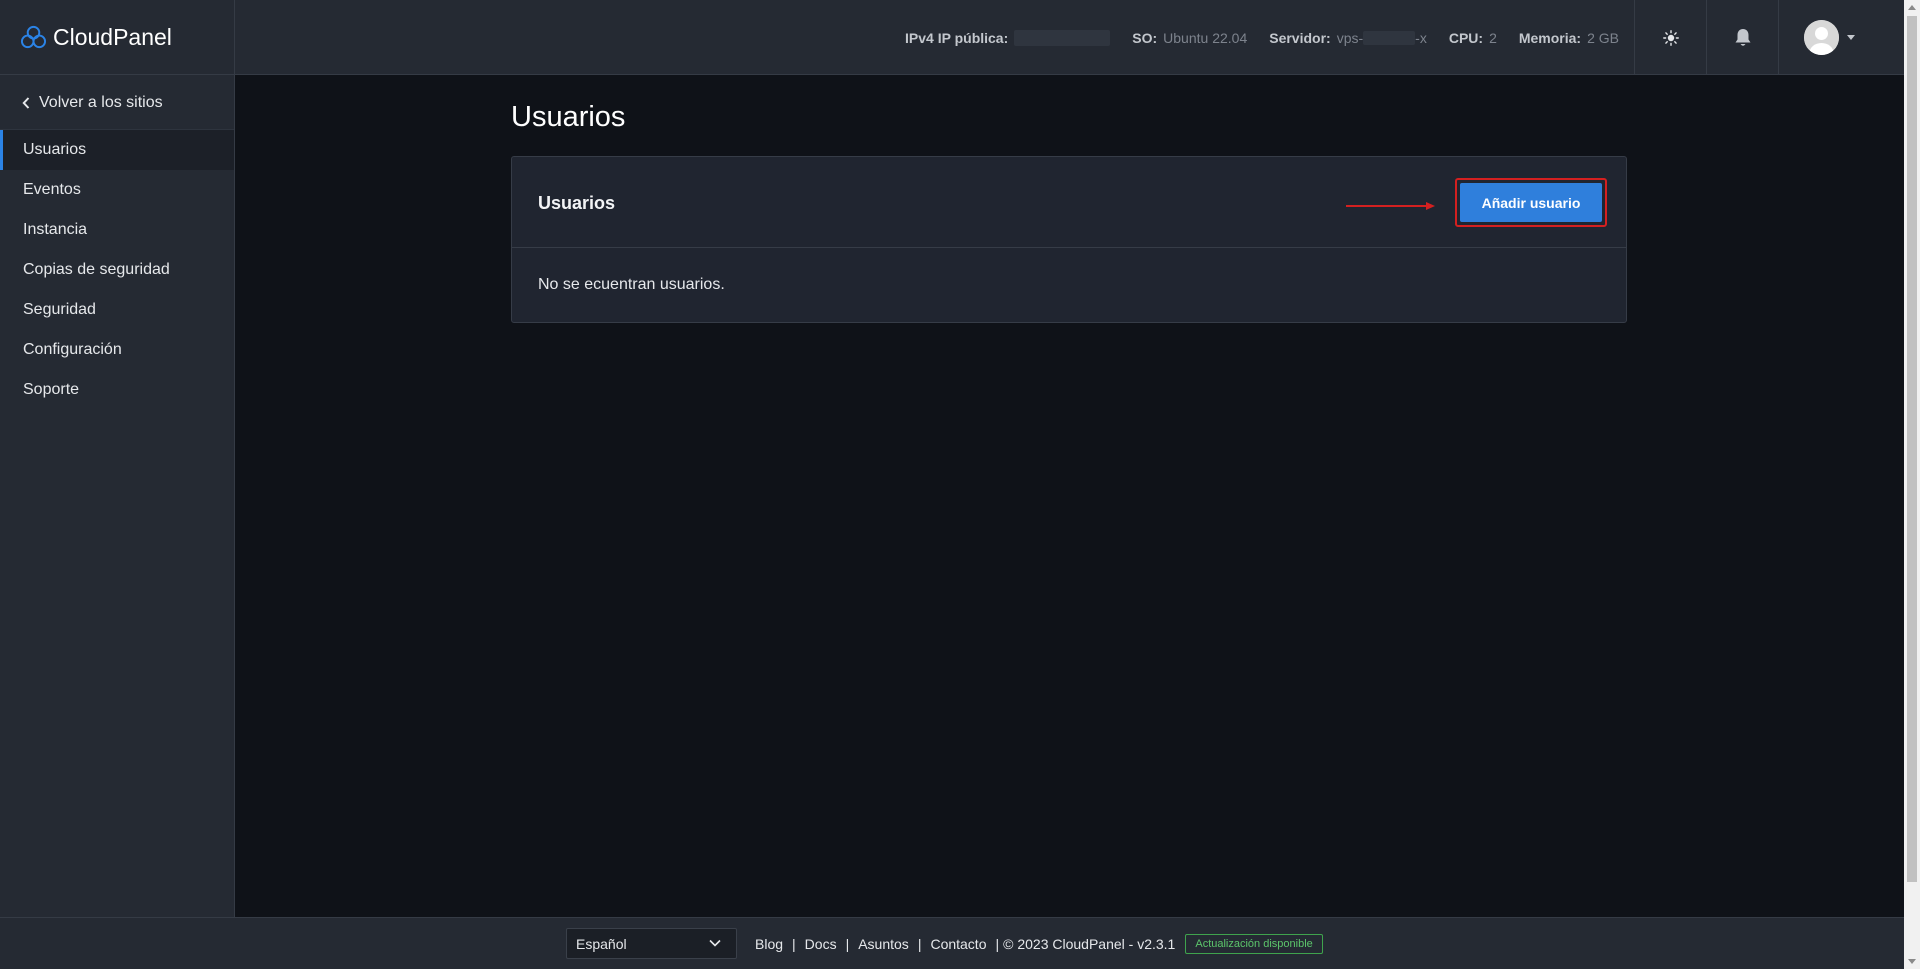  What do you see at coordinates (1821, 37) in the screenshot?
I see `user-avatar-icon` at bounding box center [1821, 37].